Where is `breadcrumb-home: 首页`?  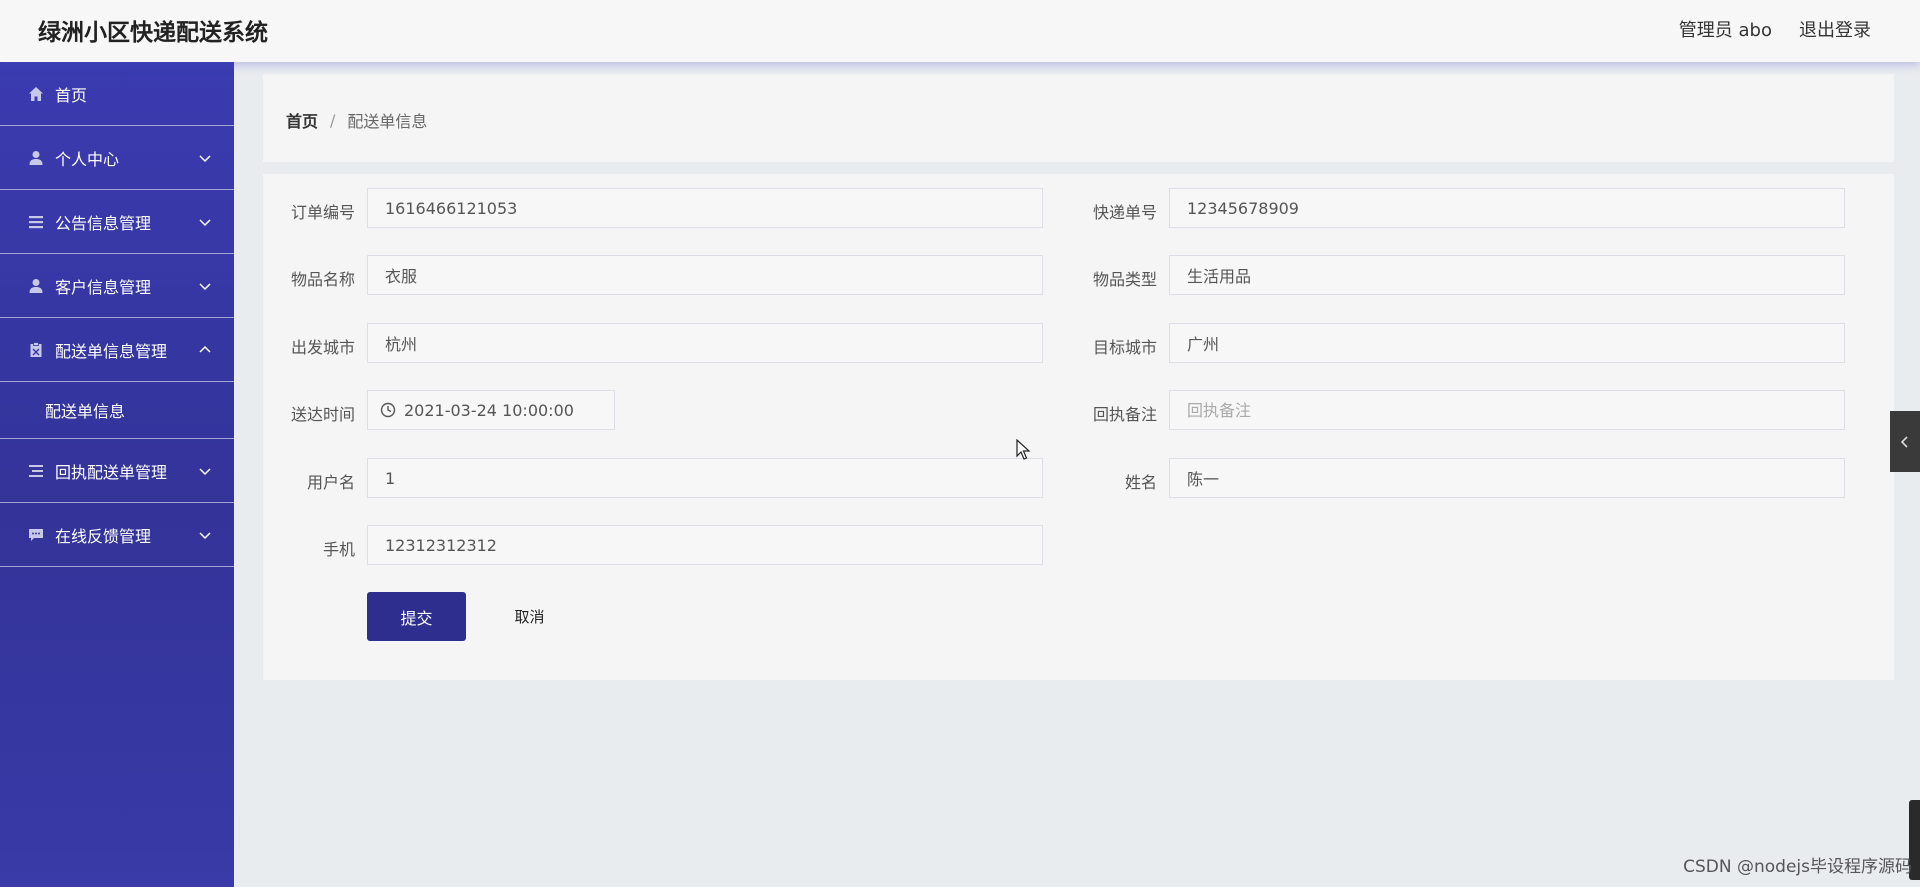
breadcrumb-home: 首页 is located at coordinates (302, 120).